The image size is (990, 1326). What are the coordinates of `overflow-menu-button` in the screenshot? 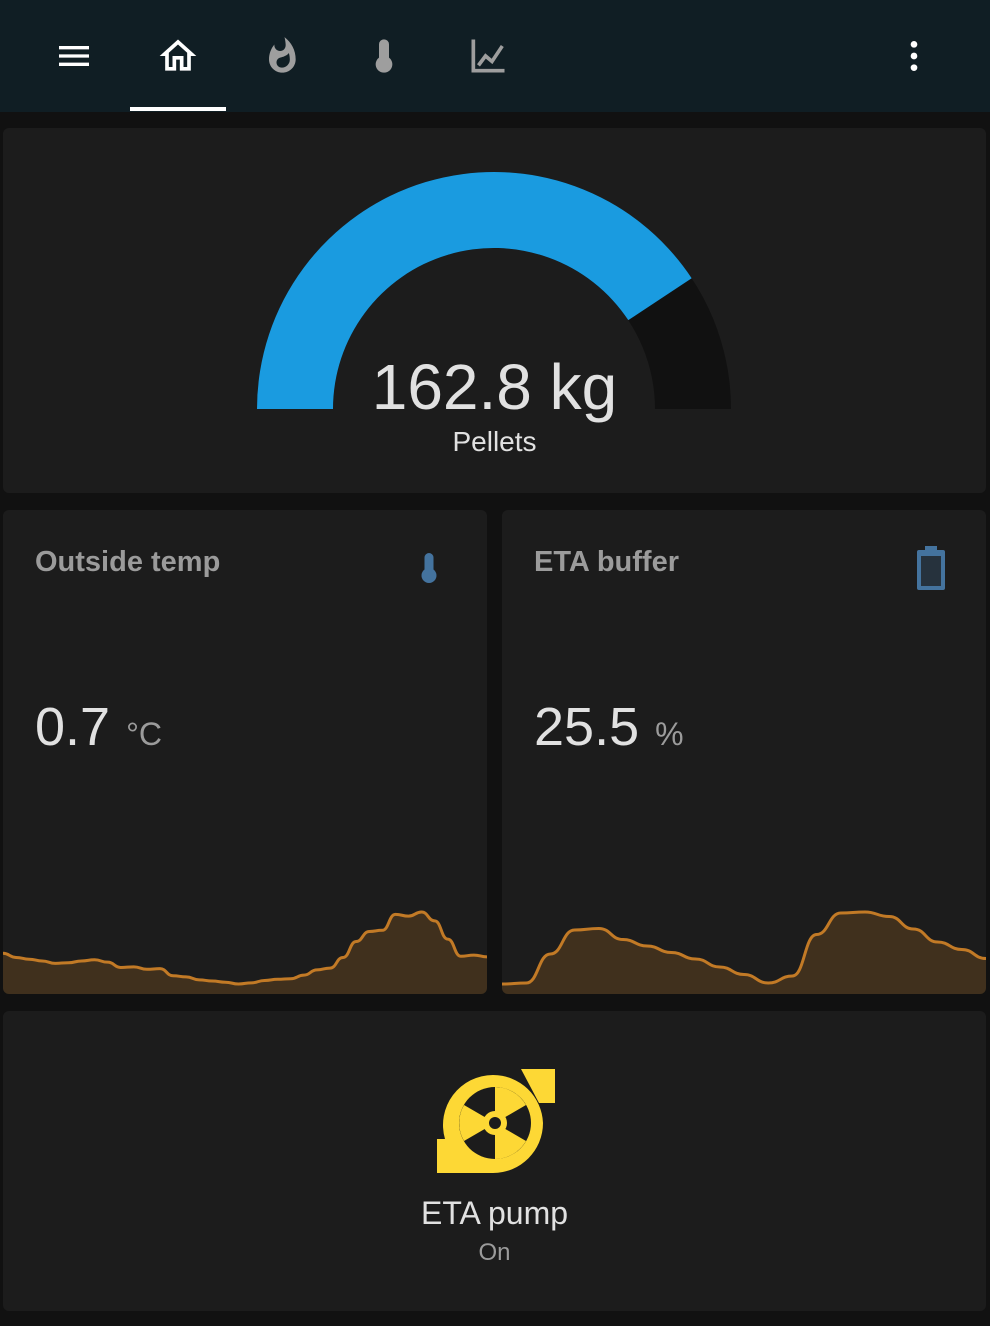 It's located at (914, 56).